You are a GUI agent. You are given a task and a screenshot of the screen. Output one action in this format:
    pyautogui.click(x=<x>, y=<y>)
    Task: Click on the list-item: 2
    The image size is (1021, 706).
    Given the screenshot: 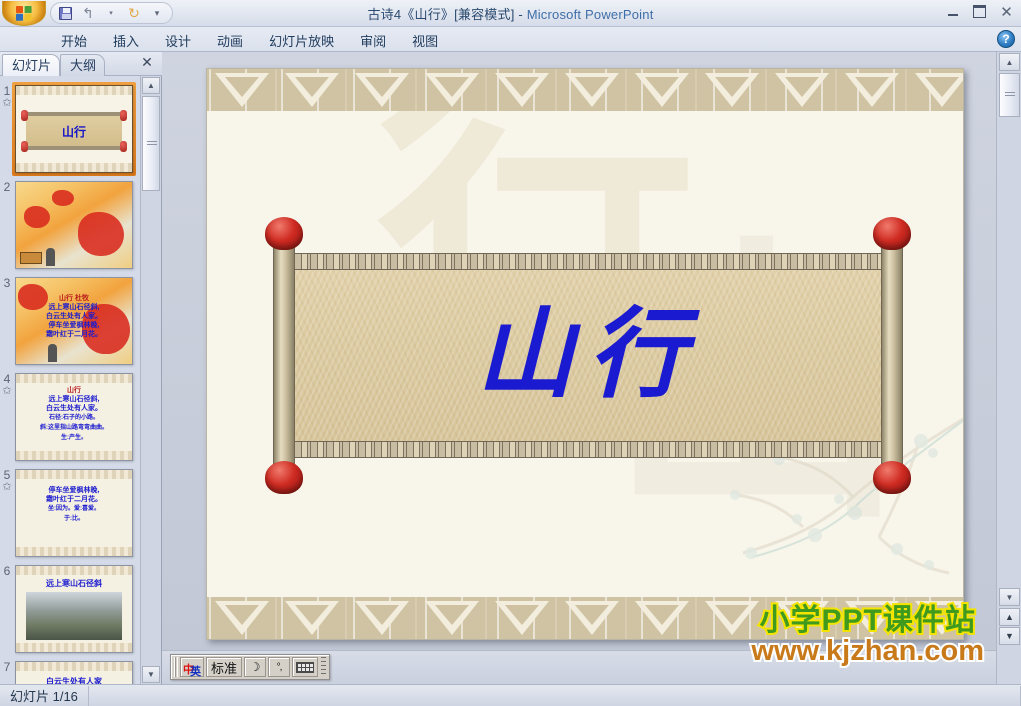 What is the action you would take?
    pyautogui.click(x=70, y=220)
    